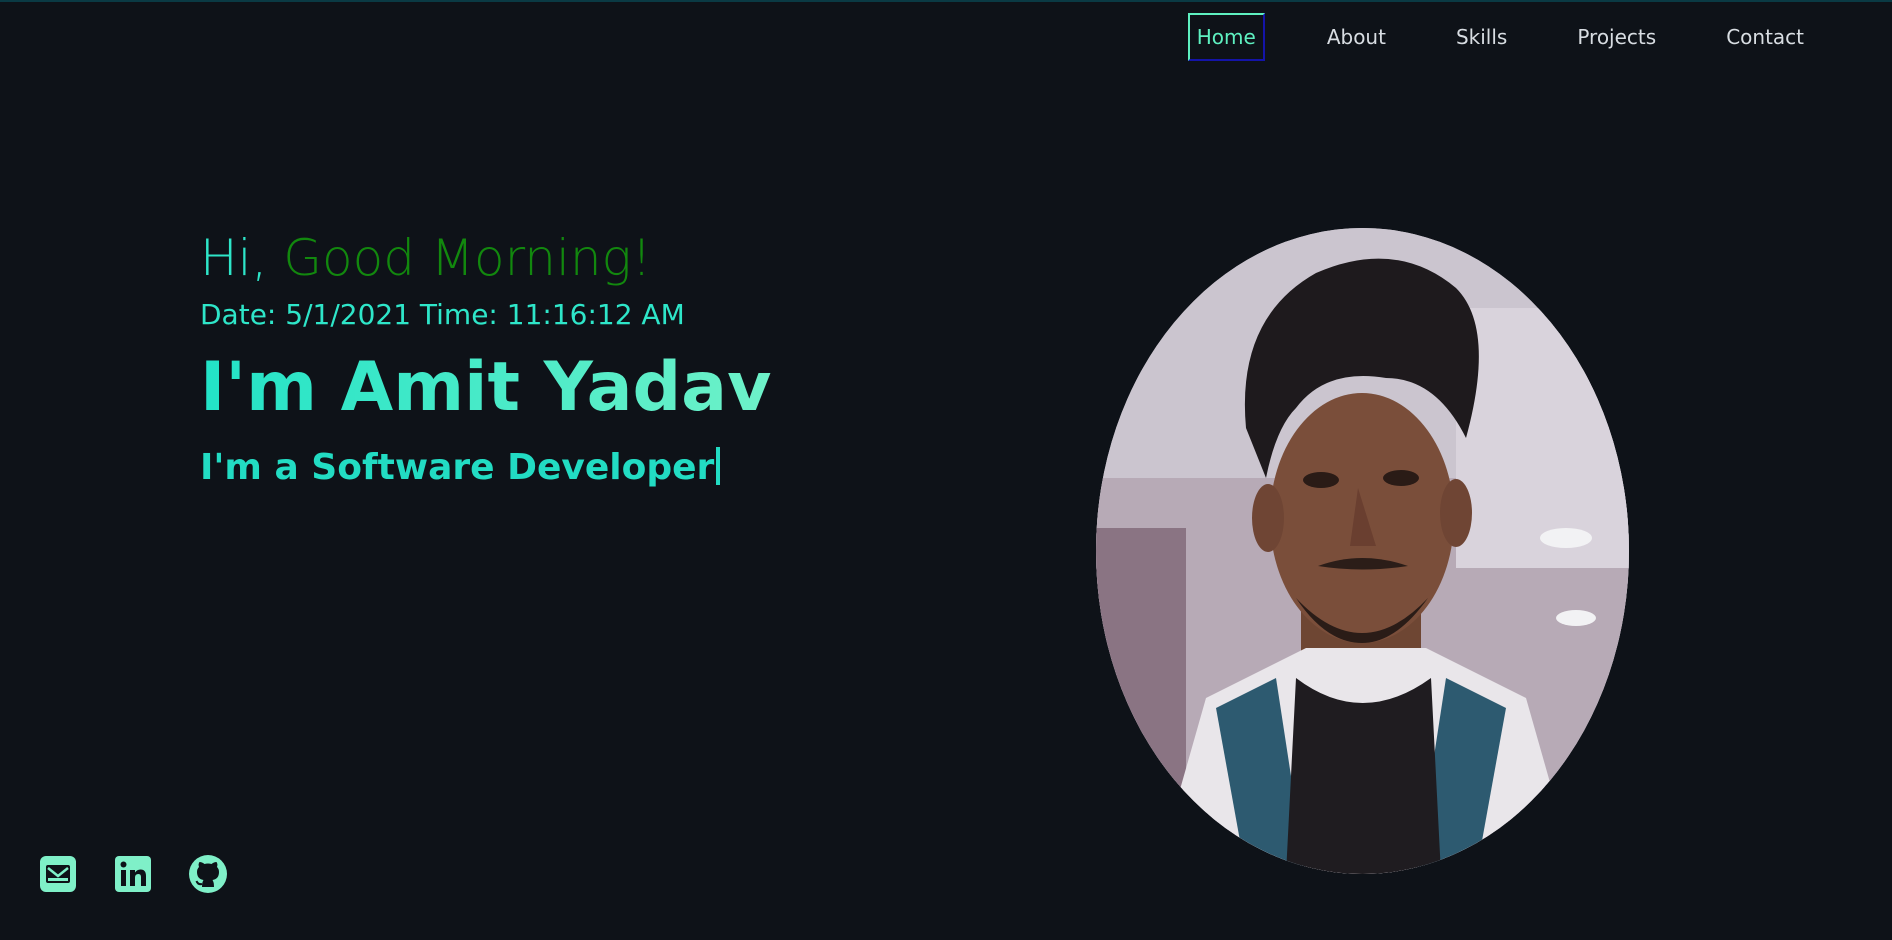  Describe the element at coordinates (234, 258) in the screenshot. I see `greeting-prefix: Hi,` at that location.